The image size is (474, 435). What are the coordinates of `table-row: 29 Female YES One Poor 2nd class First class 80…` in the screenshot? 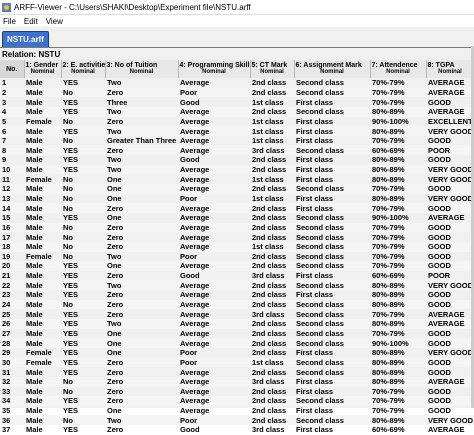 It's located at (237, 353).